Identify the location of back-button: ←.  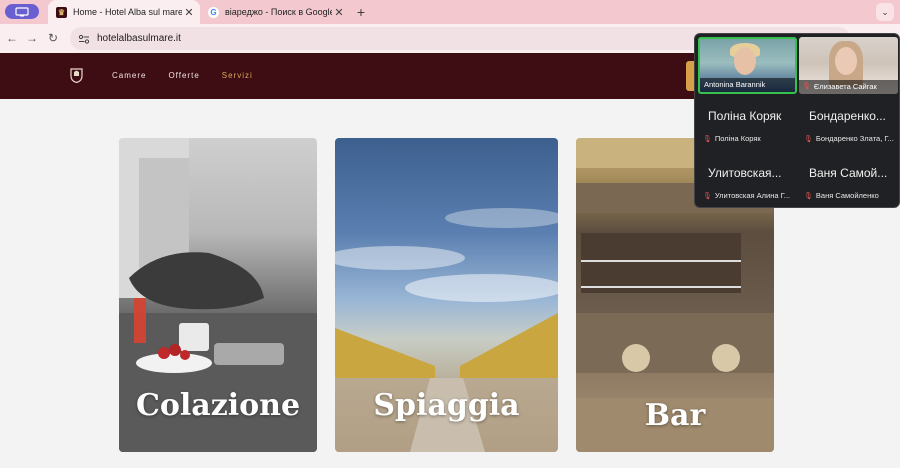
(12, 38).